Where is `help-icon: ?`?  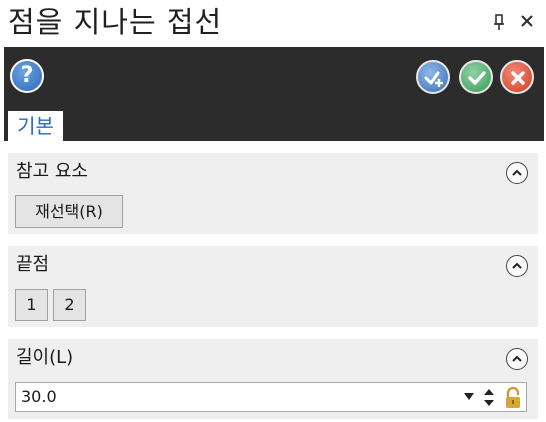 help-icon: ? is located at coordinates (27, 75).